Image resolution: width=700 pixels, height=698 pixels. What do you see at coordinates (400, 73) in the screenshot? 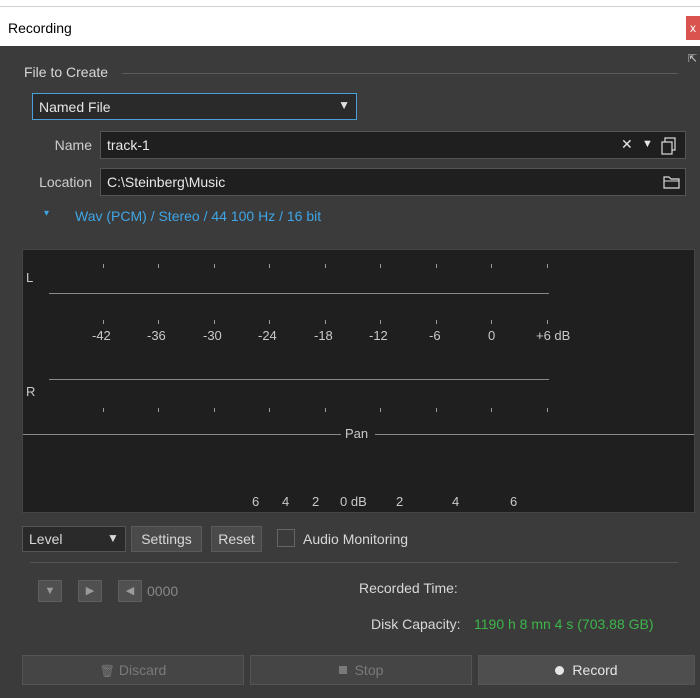
I see `group-divider` at bounding box center [400, 73].